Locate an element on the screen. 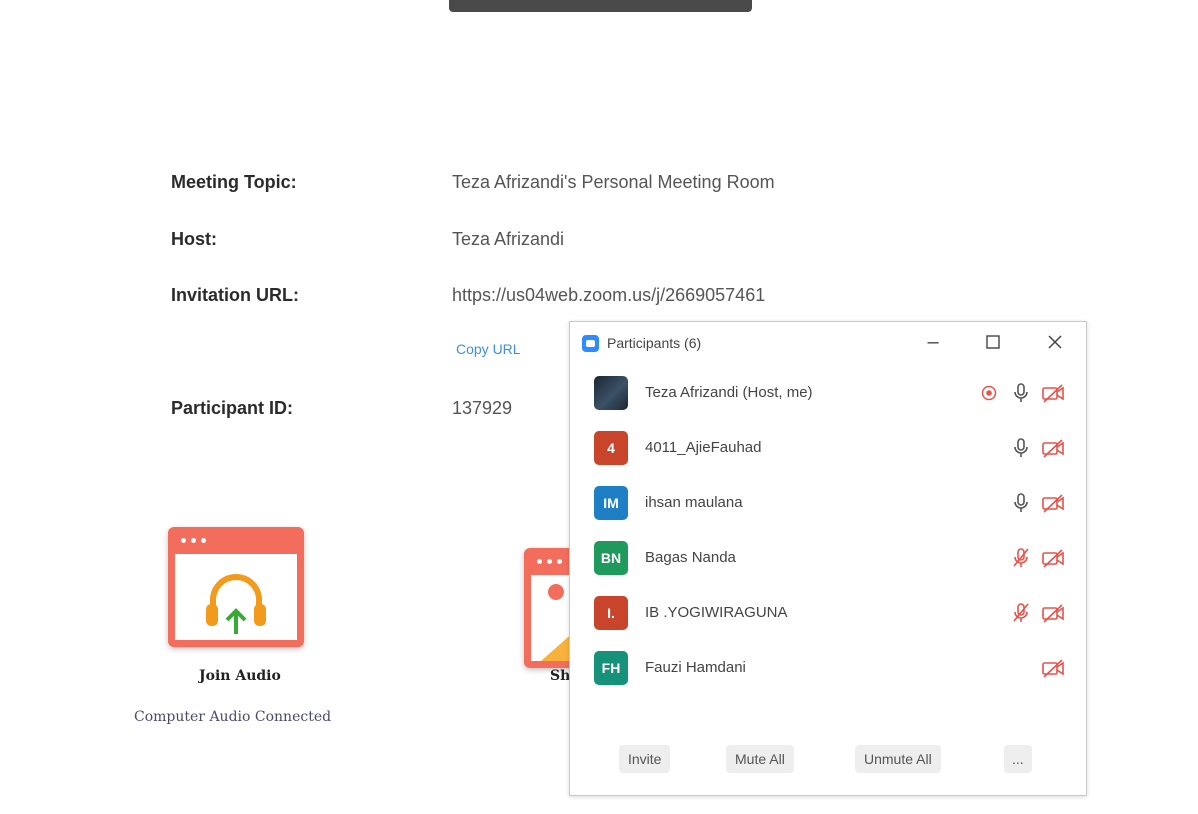 This screenshot has height=814, width=1198. join-audio-label: Join Audio is located at coordinates (240, 676).